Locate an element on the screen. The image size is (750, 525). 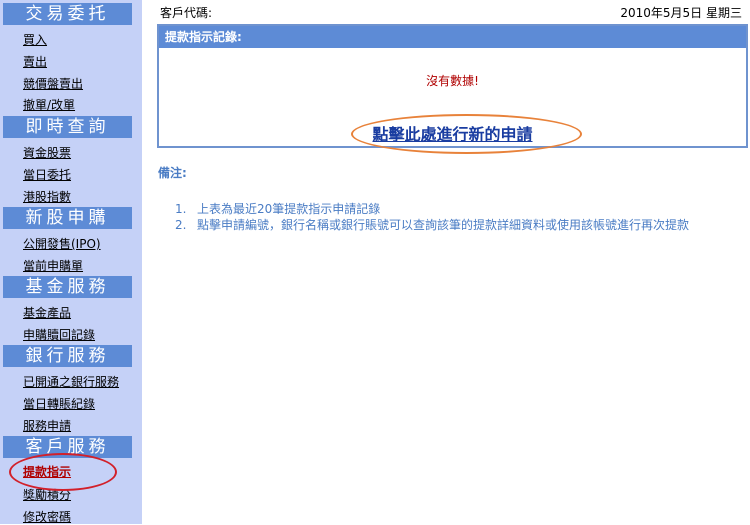
sidebar-item-reward-points: 獎勵積分 is located at coordinates (47, 494).